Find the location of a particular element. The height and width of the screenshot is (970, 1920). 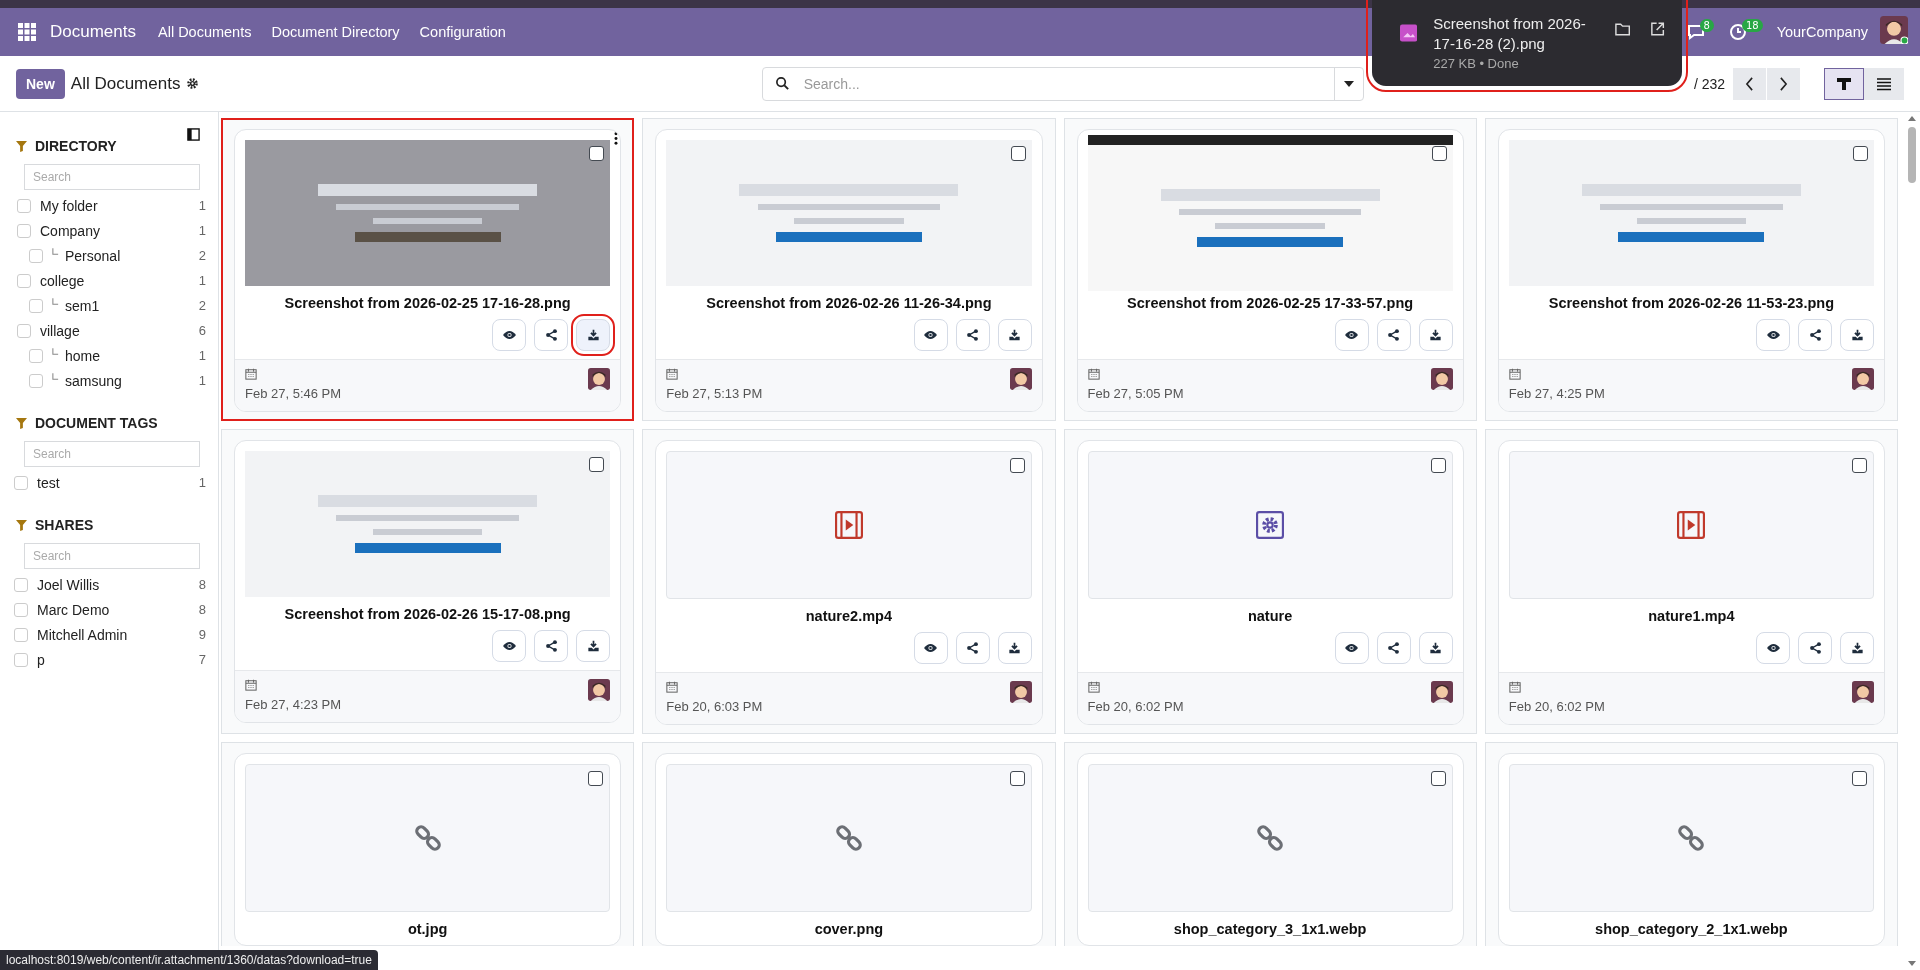

next-page-button is located at coordinates (1783, 83).